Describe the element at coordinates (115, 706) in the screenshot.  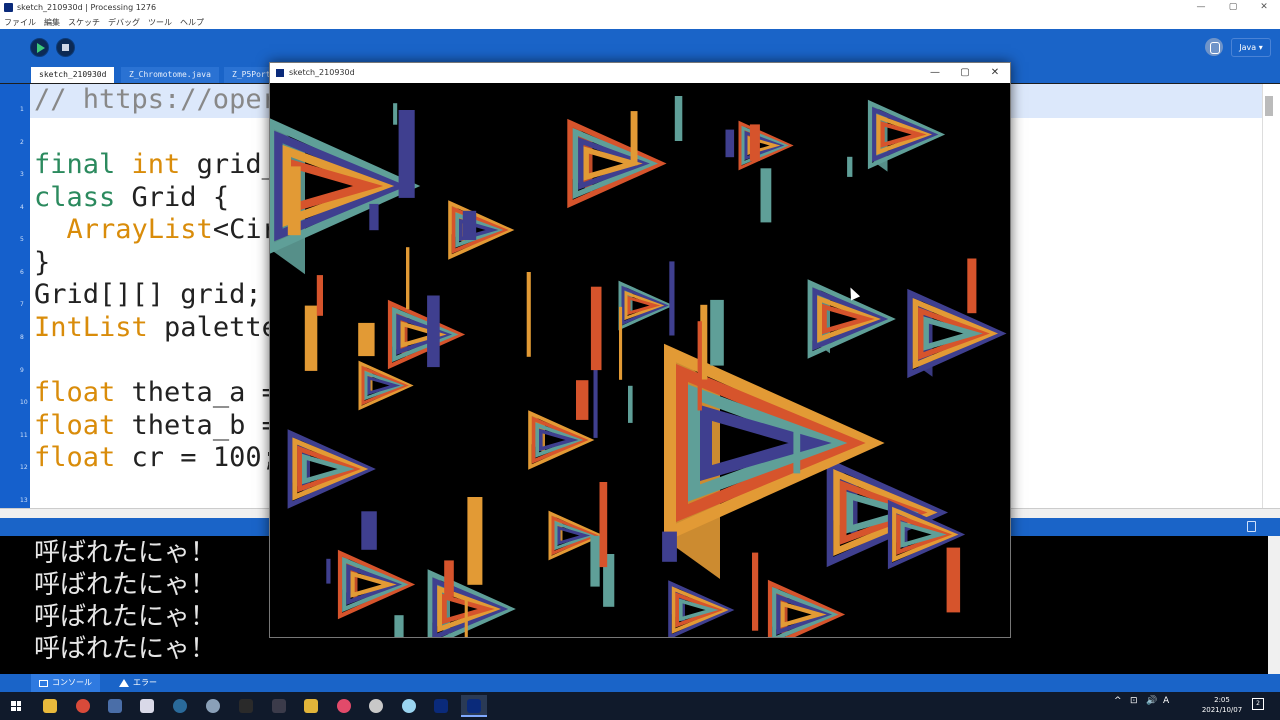
I see `calculator-app` at that location.